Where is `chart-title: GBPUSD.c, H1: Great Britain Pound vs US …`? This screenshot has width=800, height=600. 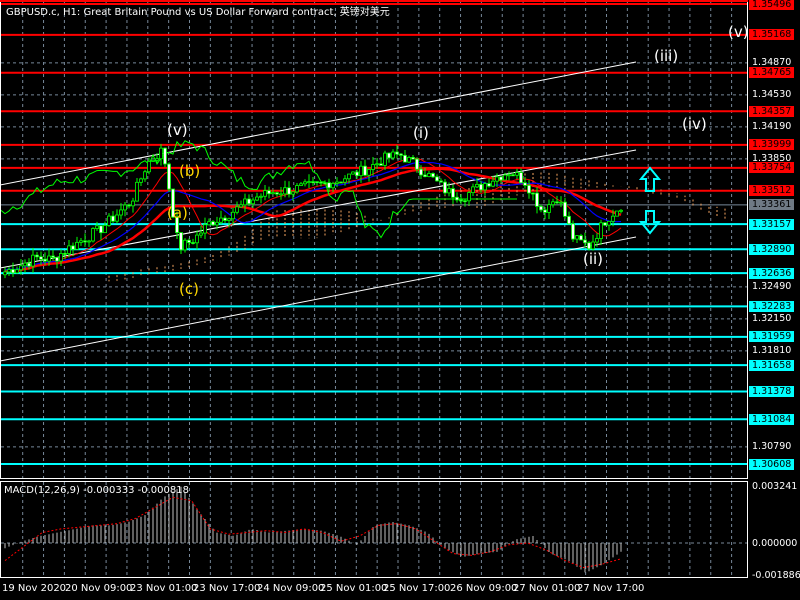 chart-title: GBPUSD.c, H1: Great Britain Pound vs US … is located at coordinates (198, 12).